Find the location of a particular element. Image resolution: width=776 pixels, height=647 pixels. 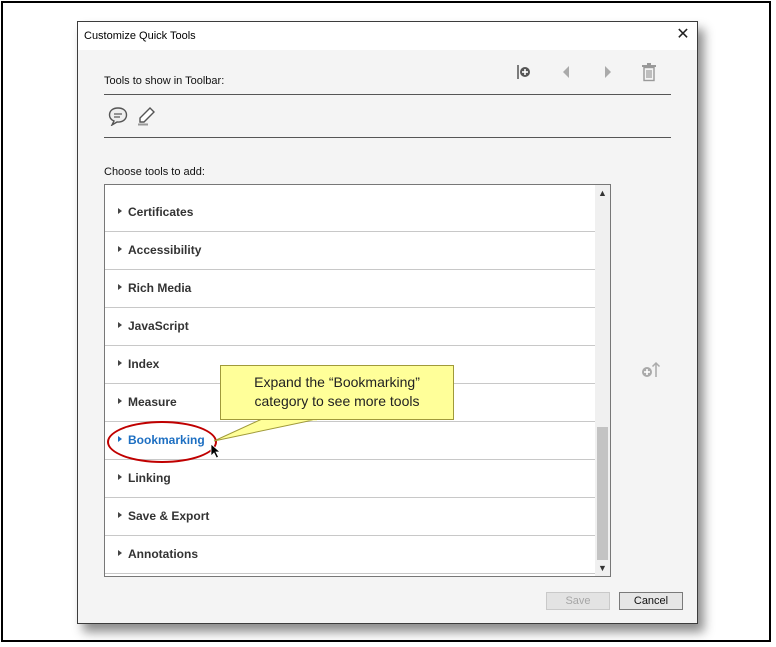

callout-pointer is located at coordinates (266, 430).